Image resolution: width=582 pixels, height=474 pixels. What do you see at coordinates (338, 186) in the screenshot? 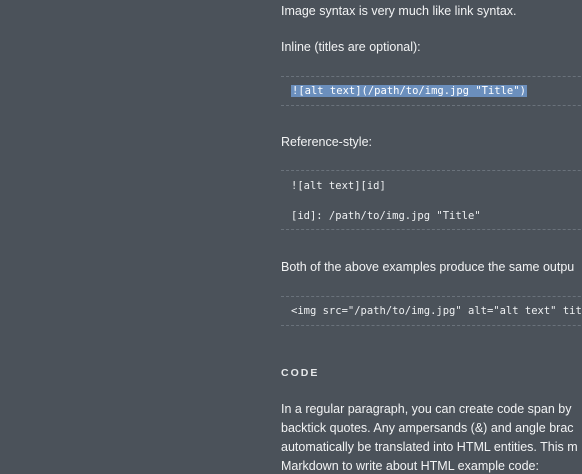
I see `code-line: ![alt text][id]` at bounding box center [338, 186].